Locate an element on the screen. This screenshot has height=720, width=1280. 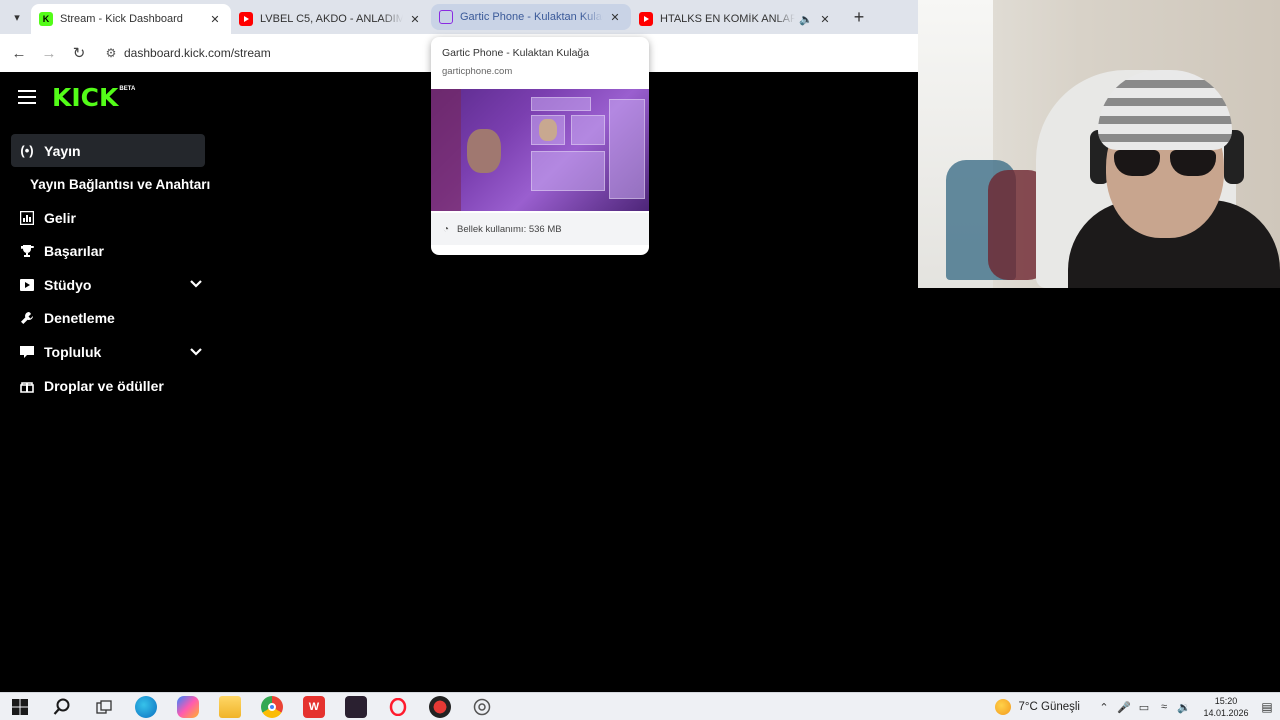
arrow-left-icon: ← is located at coordinates (19, 53).